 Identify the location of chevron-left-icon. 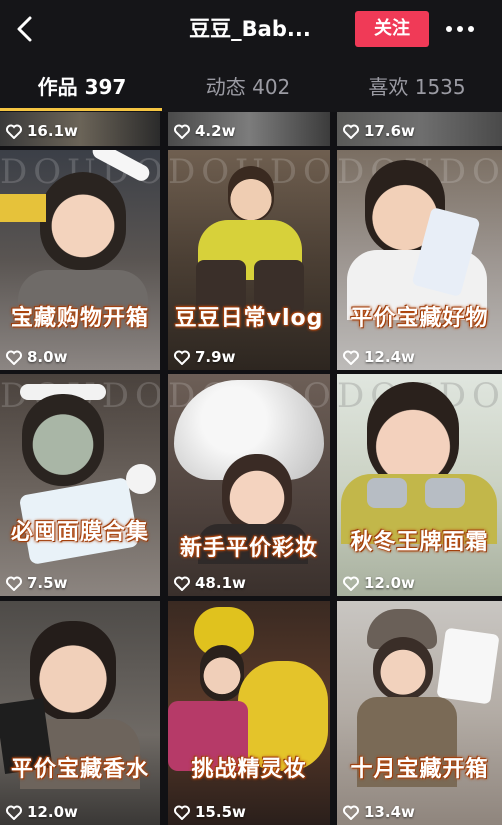
(24, 29).